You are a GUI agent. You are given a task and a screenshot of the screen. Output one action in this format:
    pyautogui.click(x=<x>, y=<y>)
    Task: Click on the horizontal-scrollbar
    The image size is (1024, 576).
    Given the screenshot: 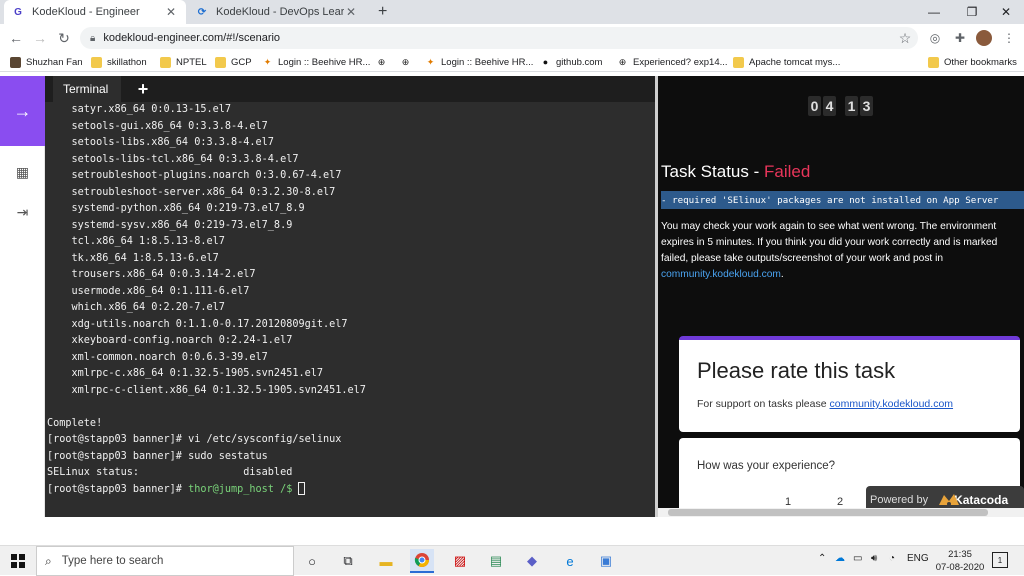 What is the action you would take?
    pyautogui.click(x=841, y=512)
    